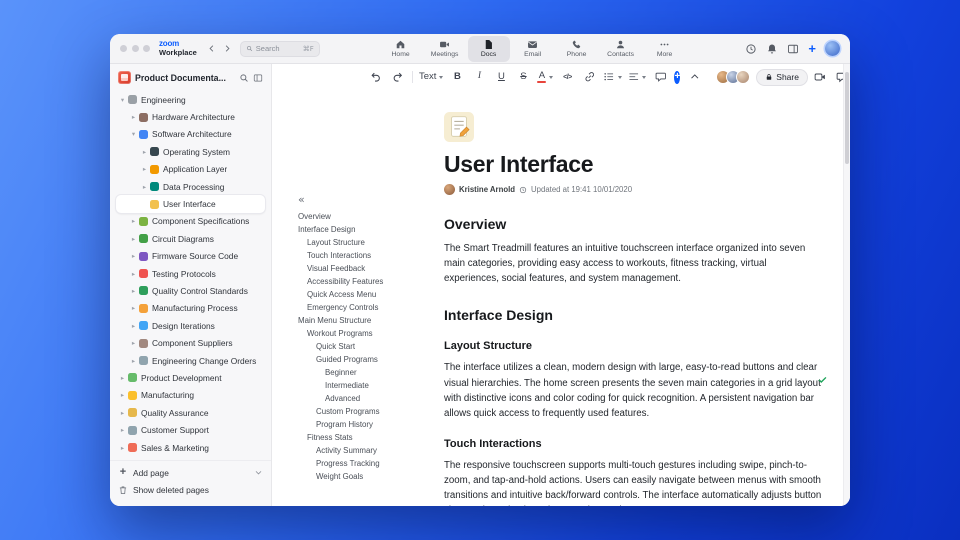 Image resolution: width=960 pixels, height=540 pixels. What do you see at coordinates (190, 256) in the screenshot?
I see `sidebar-item-firmware-source-code: ▸ Firmware Source Code` at bounding box center [190, 256].